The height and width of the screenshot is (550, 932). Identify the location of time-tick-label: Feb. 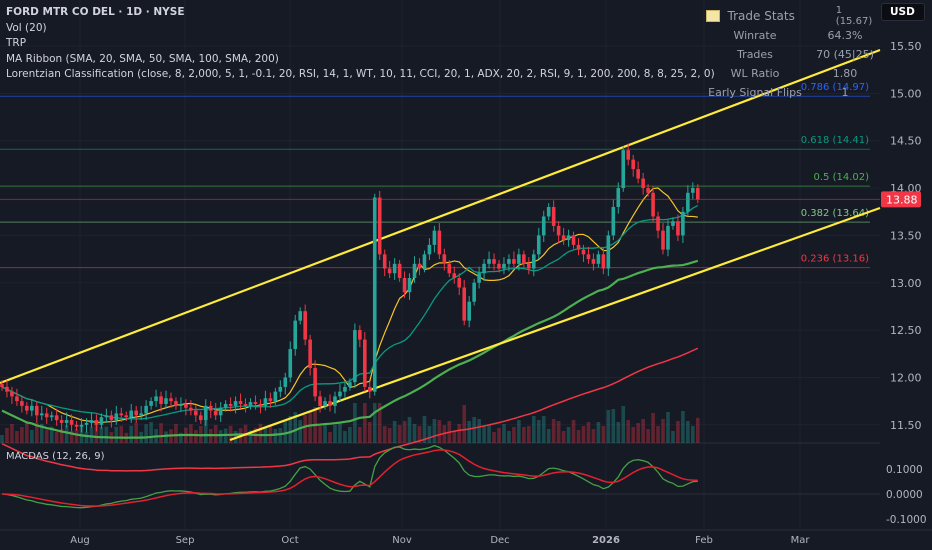
(704, 540).